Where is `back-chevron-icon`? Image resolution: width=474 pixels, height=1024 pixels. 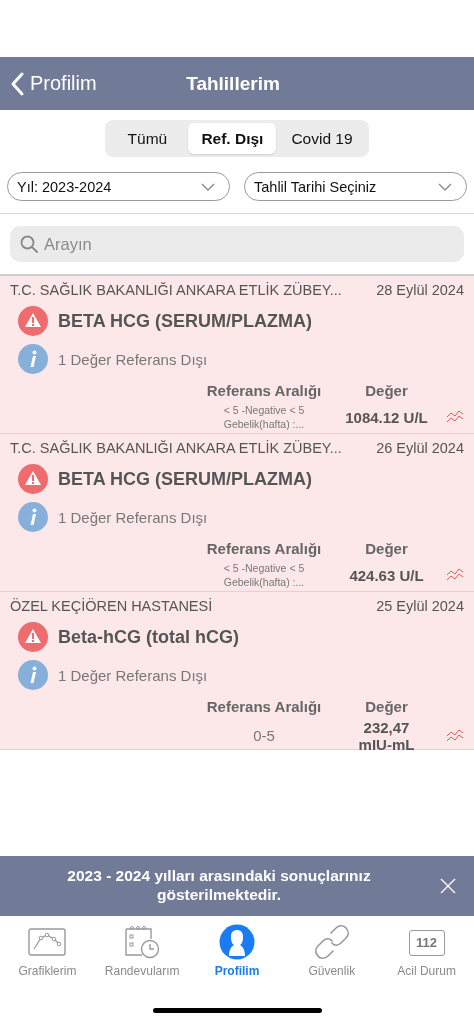
back-chevron-icon is located at coordinates (17, 83).